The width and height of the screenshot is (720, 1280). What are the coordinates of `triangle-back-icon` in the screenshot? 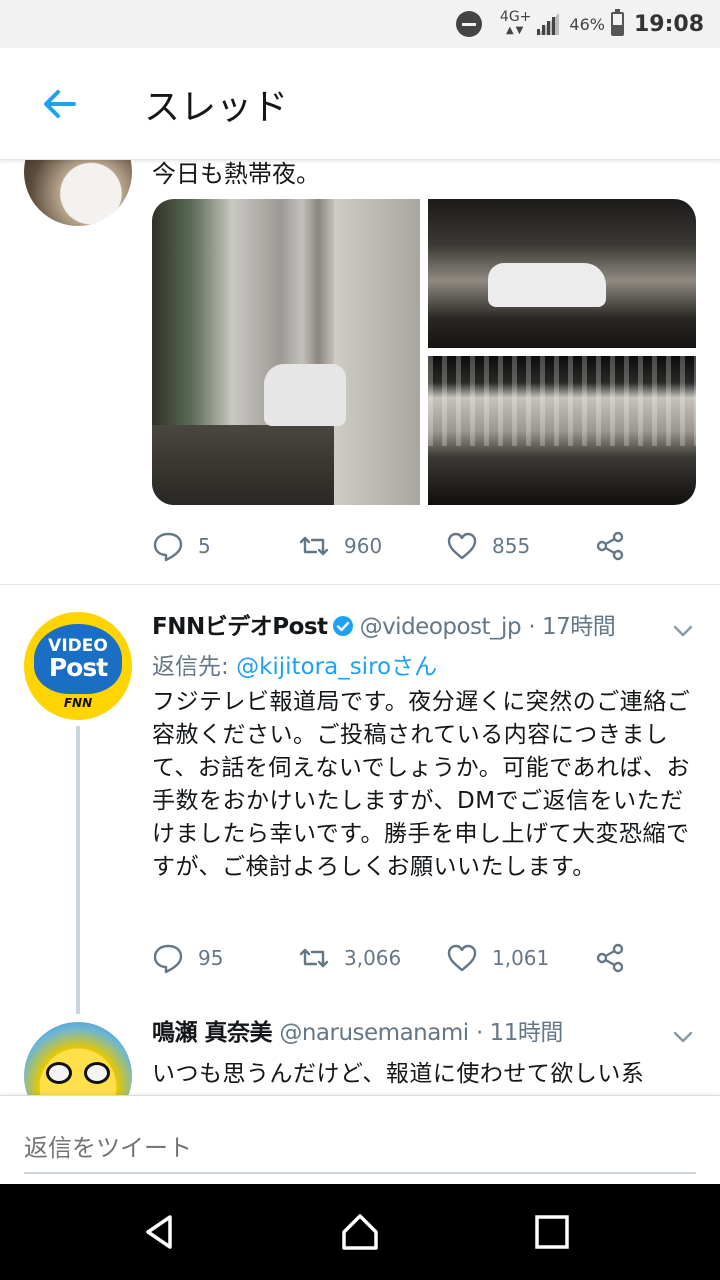 It's located at (159, 1232).